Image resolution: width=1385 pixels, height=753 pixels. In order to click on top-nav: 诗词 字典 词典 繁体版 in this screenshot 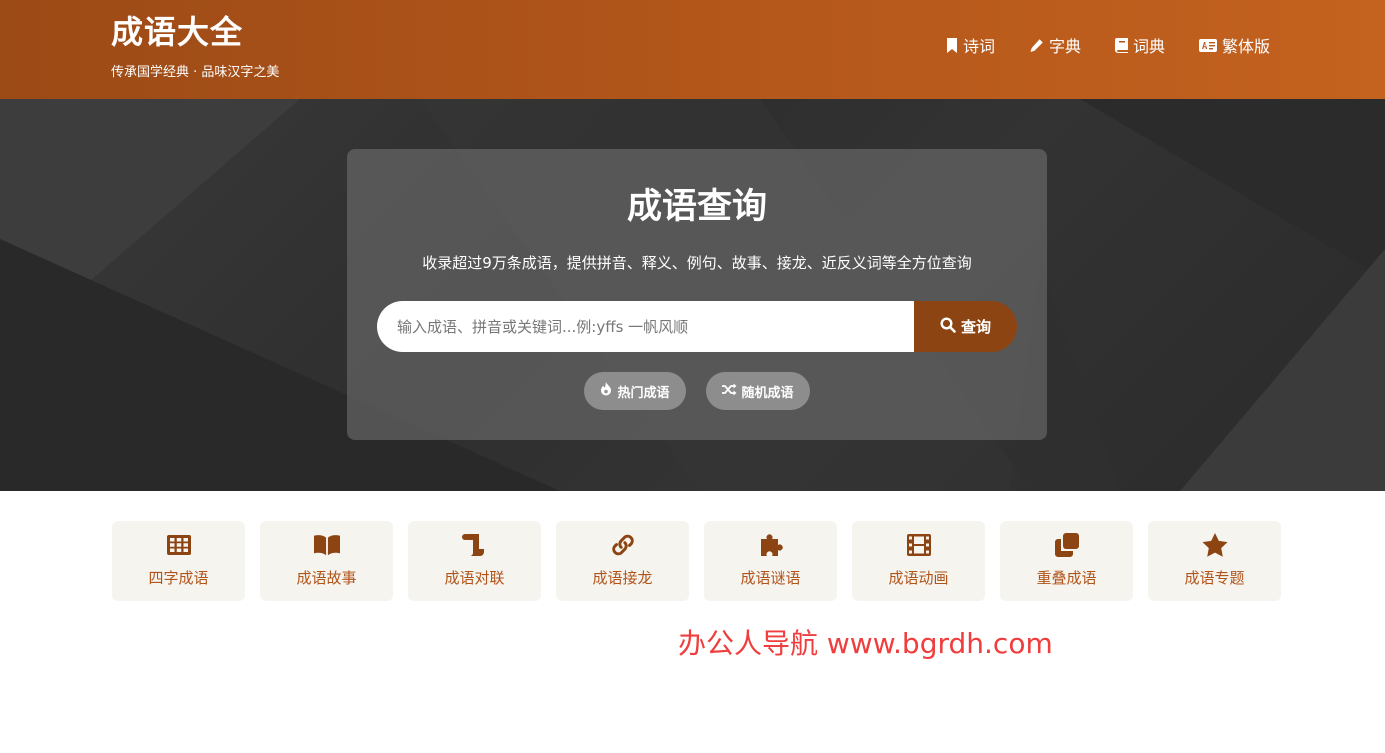, I will do `click(1108, 45)`.